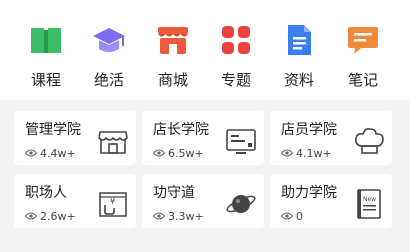 This screenshot has height=252, width=410. I want to click on card-clerk-academy: 店员学院 4.1w+, so click(331, 138).